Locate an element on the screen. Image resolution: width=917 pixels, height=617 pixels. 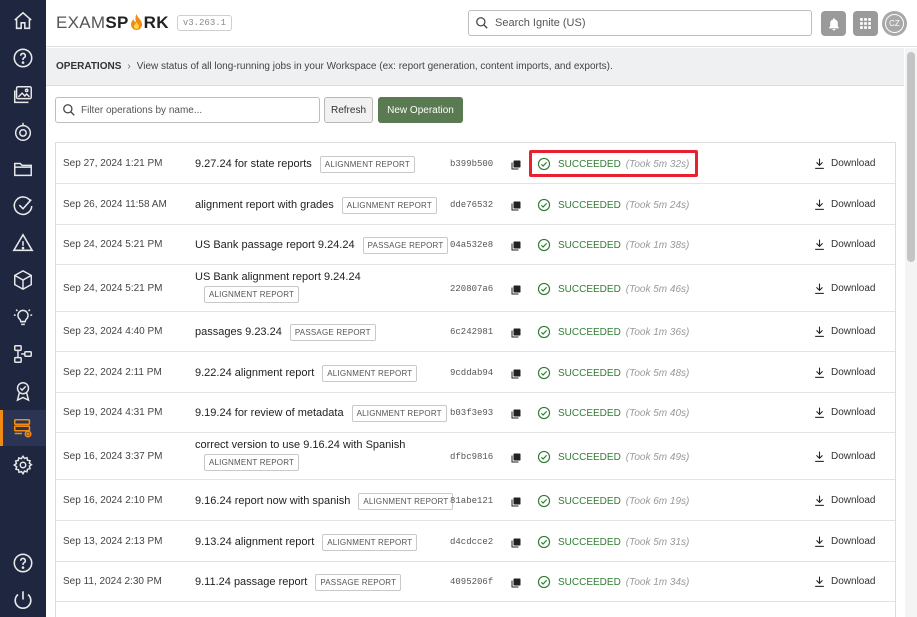
sidebar-item-badges is located at coordinates (23, 391).